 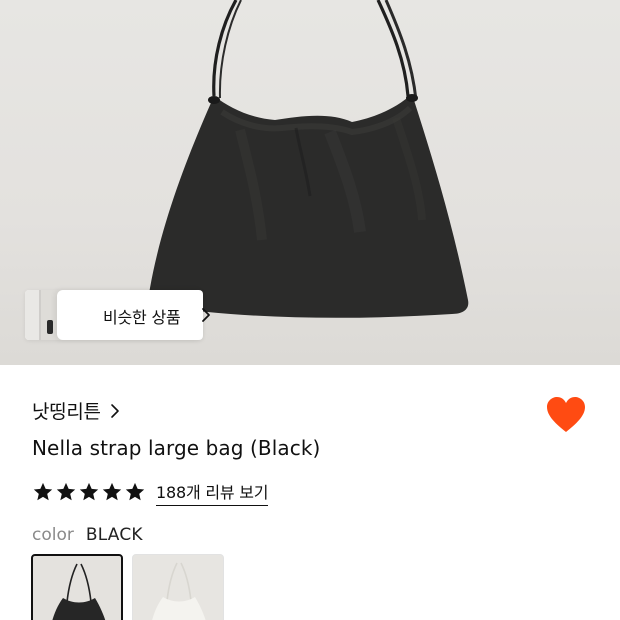 I want to click on color-swatch-black, so click(x=77, y=587).